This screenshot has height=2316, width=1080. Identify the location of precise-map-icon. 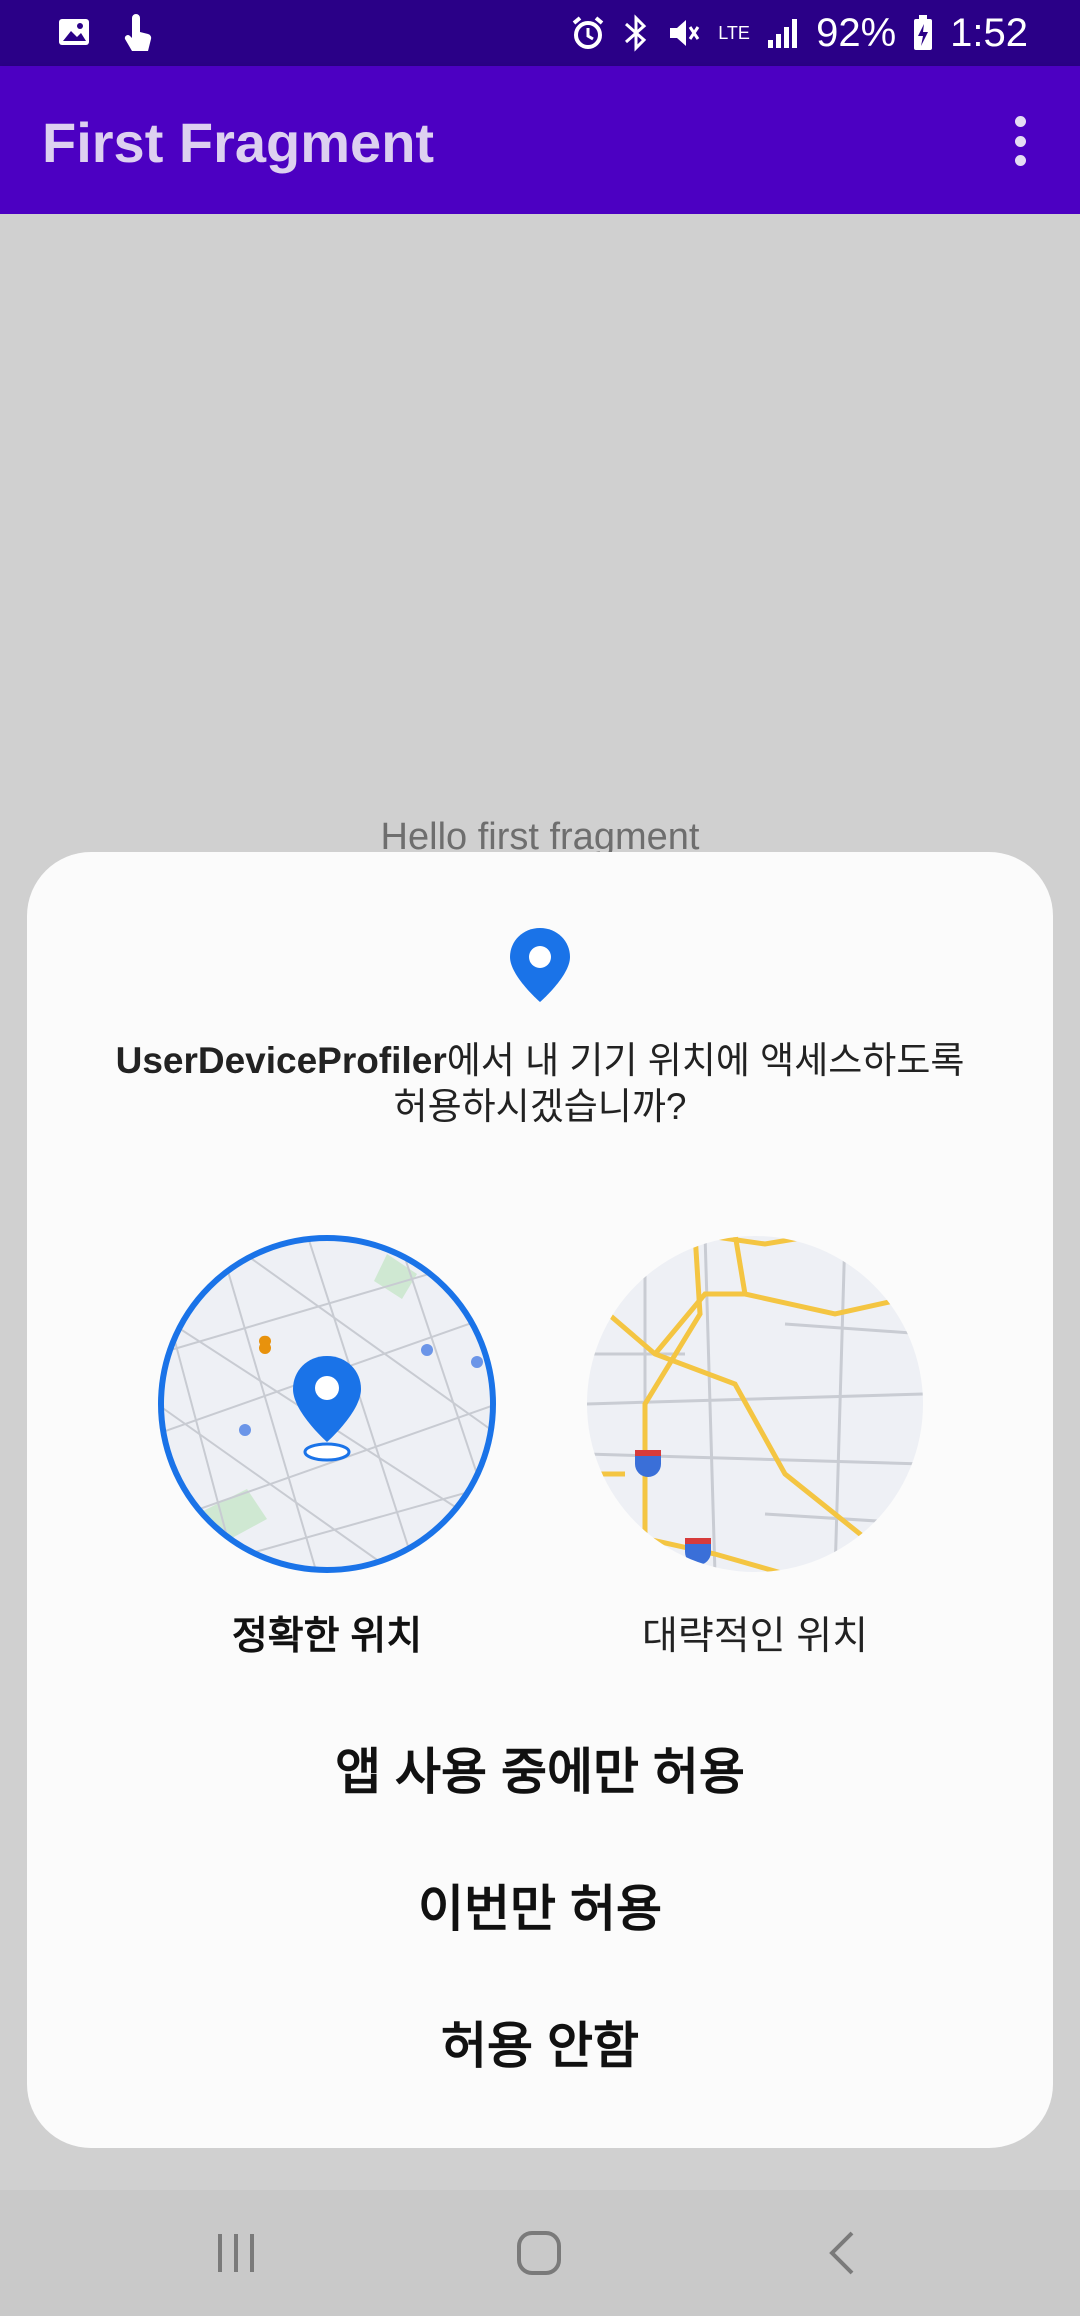
(327, 1404).